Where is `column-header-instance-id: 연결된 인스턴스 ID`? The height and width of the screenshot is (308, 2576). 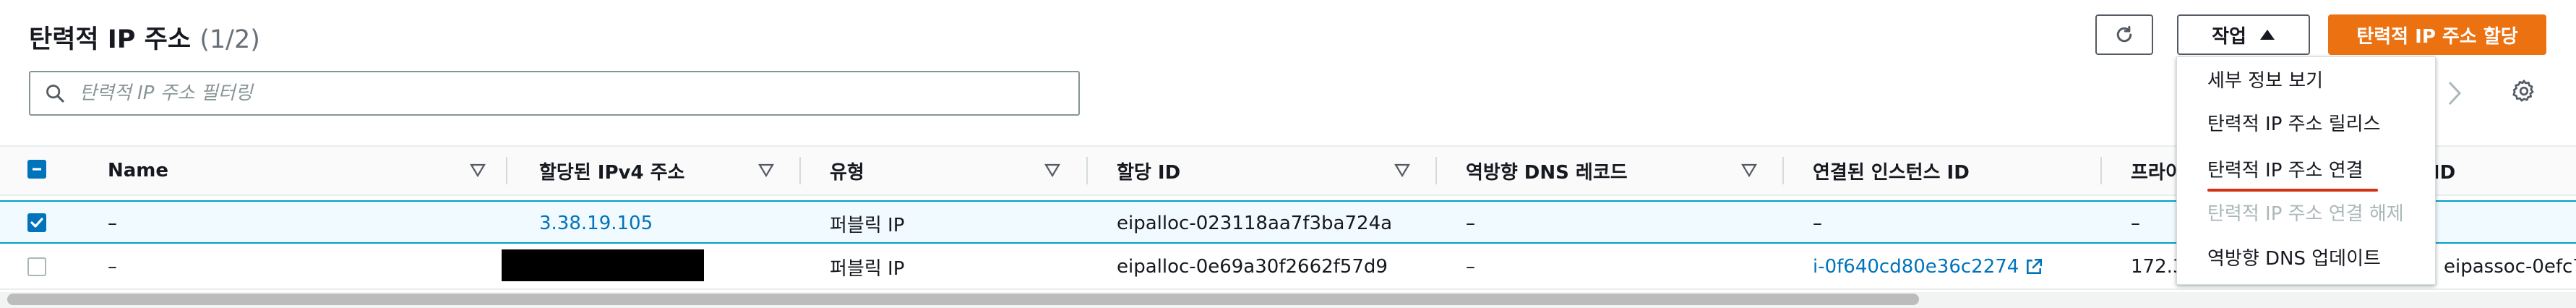
column-header-instance-id: 연결된 인스턴스 ID is located at coordinates (1892, 170).